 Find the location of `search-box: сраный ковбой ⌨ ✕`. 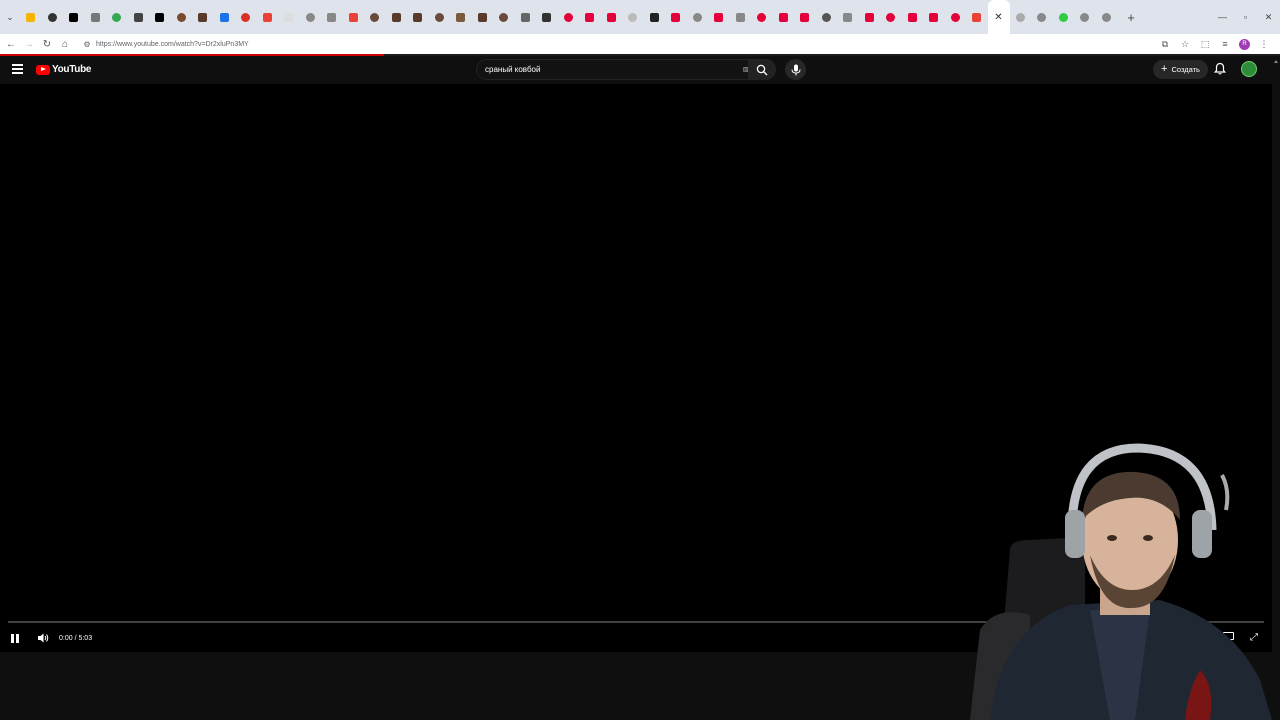

search-box: сраный ковбой ⌨ ✕ is located at coordinates (626, 69).